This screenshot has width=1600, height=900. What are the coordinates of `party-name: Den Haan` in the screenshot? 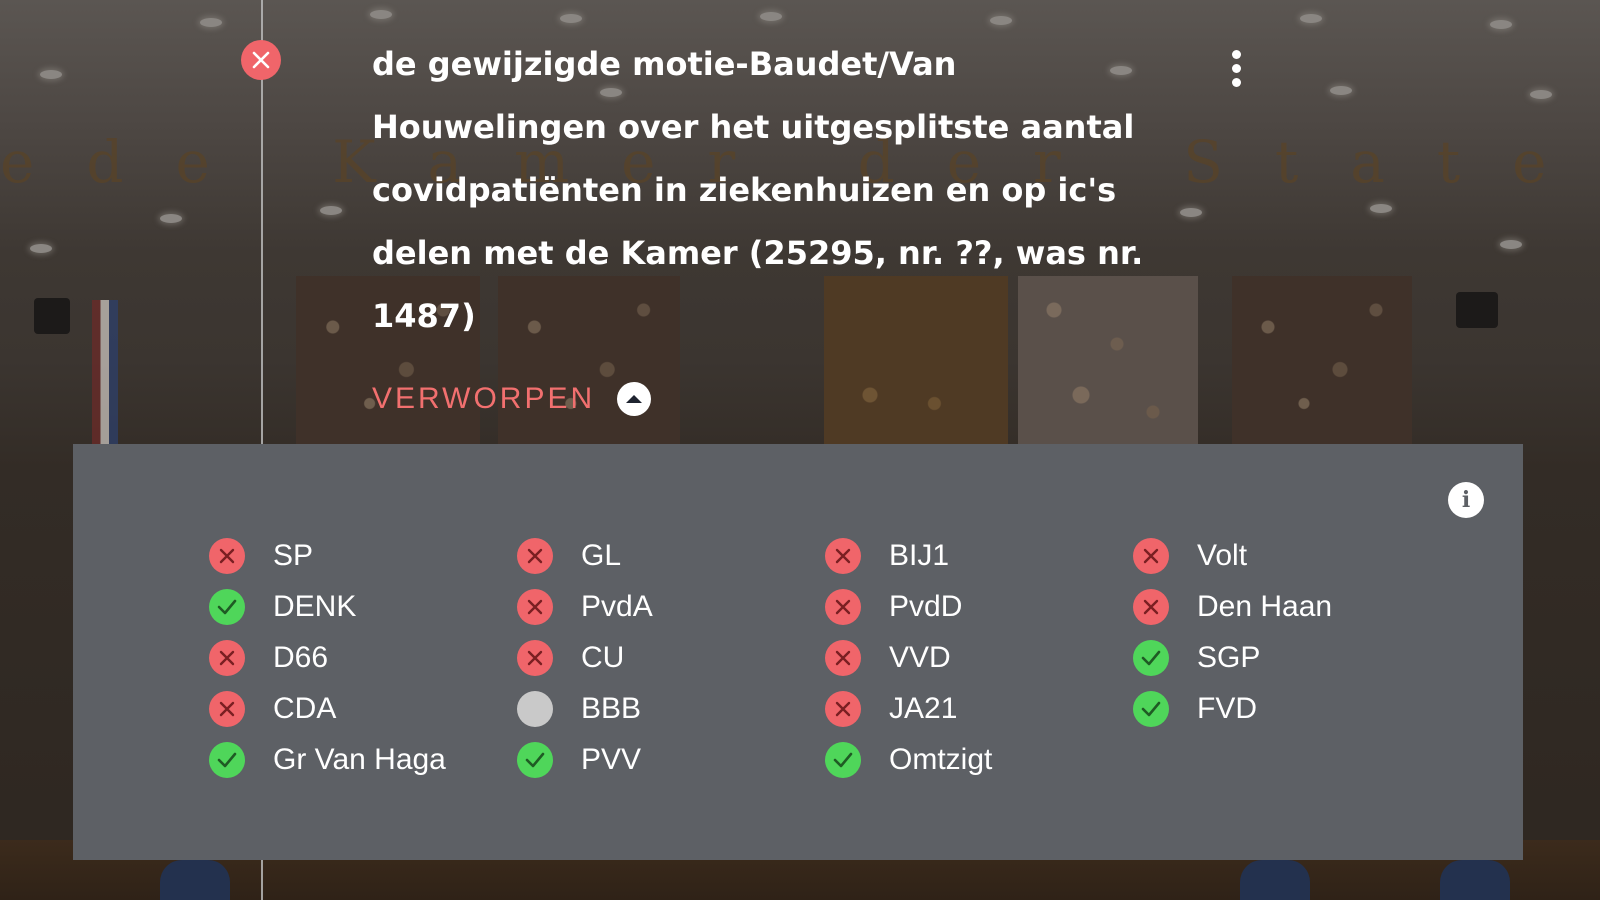 It's located at (1265, 606).